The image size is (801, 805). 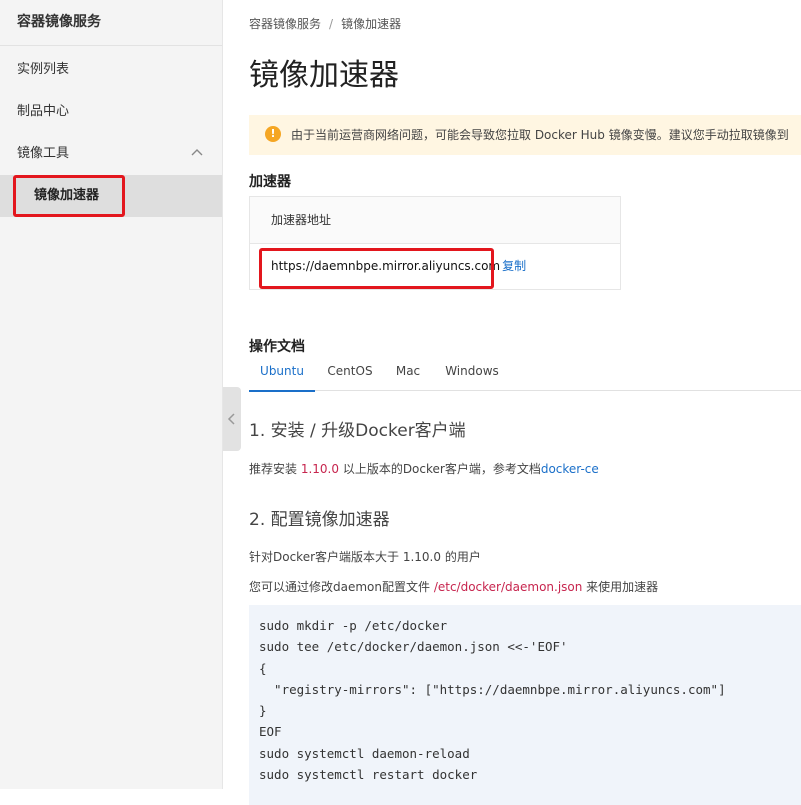 I want to click on accelerator-table-row: https://daemnbpe.mirror.aliyuncs.com 复制, so click(x=435, y=266).